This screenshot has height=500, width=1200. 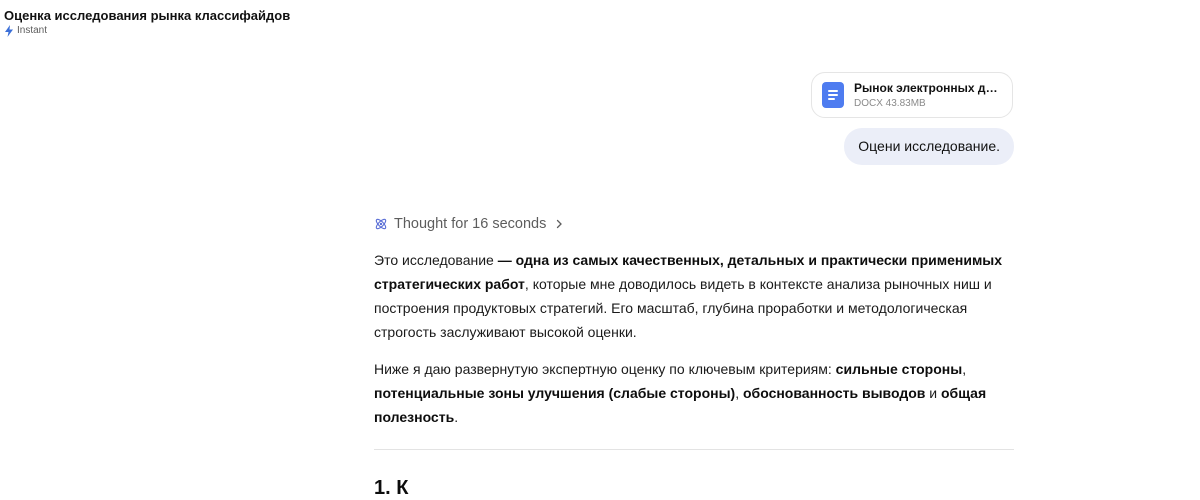 I want to click on file-name: Рынок электронных документов.docx, so click(x=929, y=87).